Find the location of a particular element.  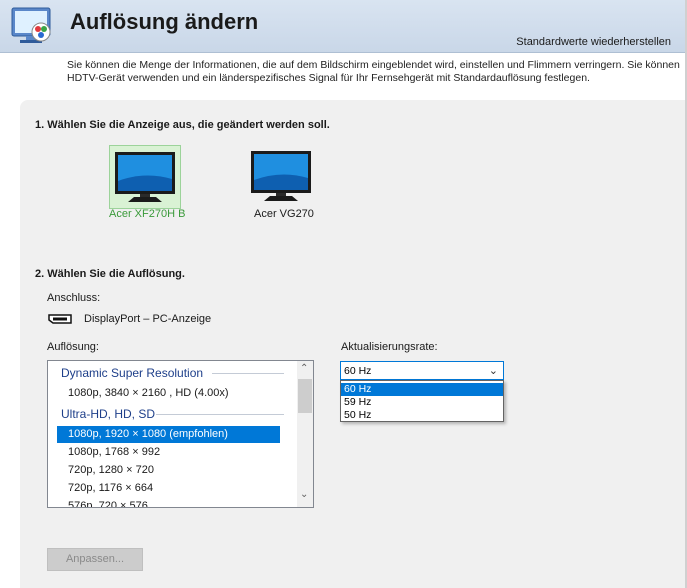

list-group-header: Ultra-HD, HD, SD is located at coordinates (108, 414).